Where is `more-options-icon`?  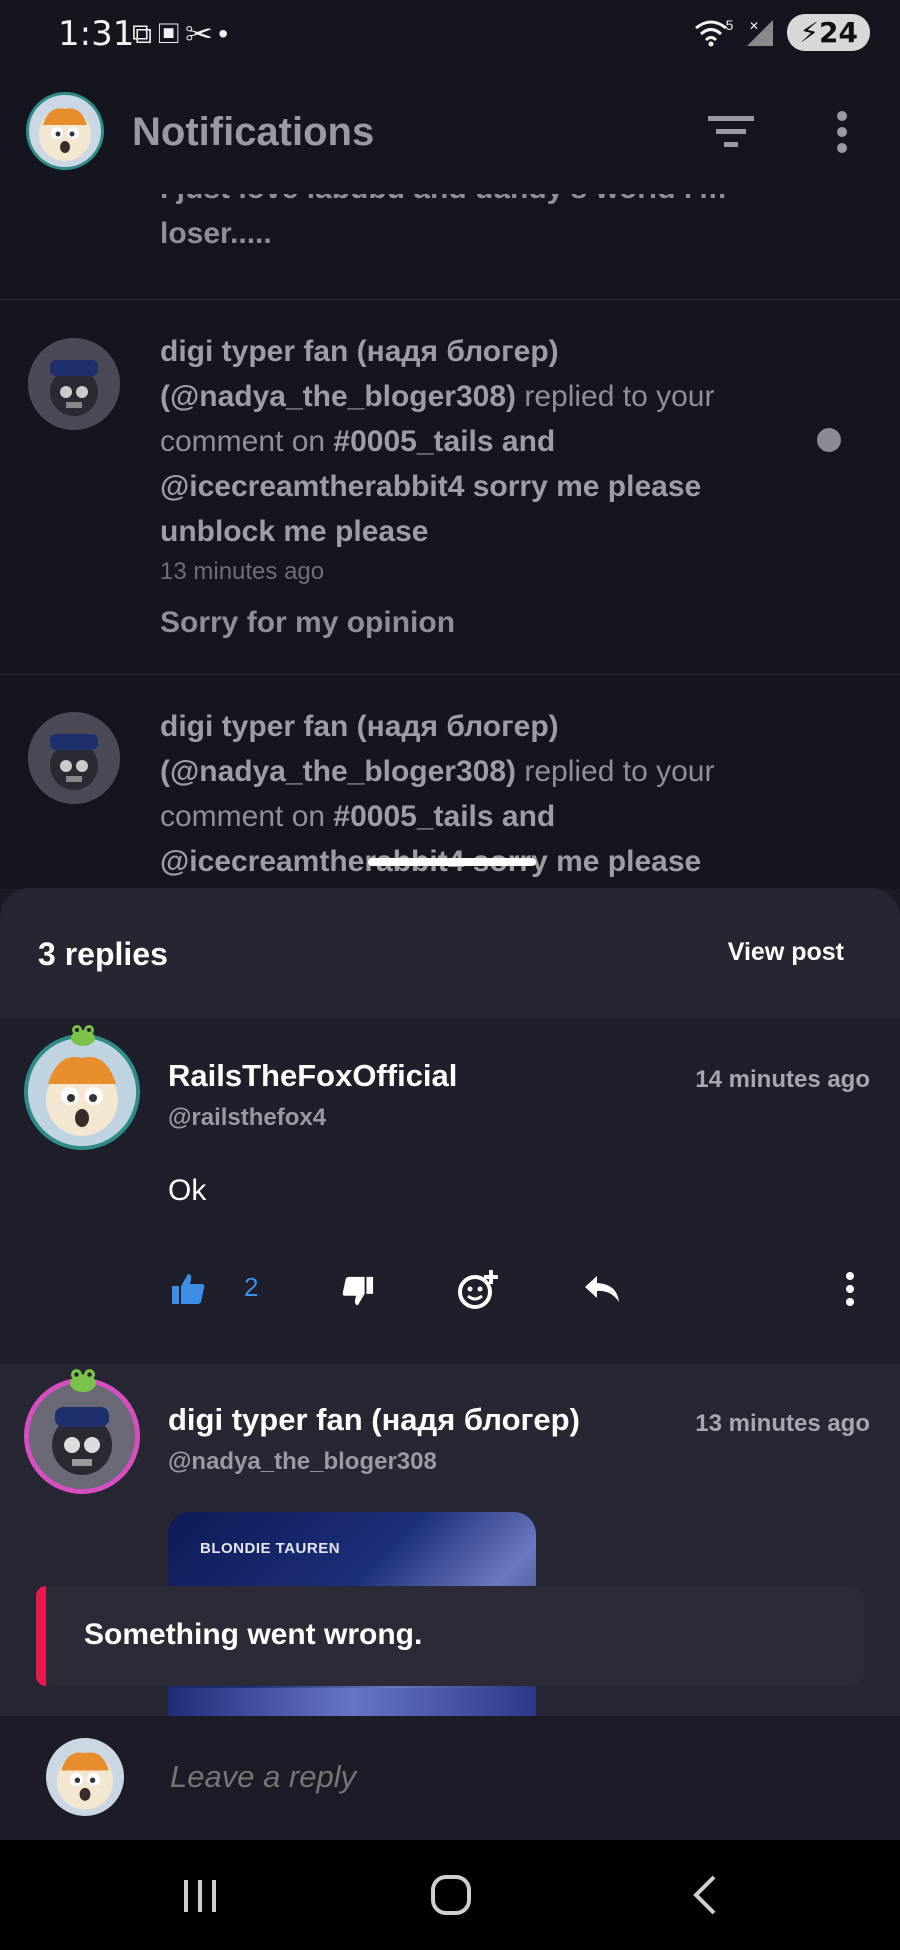
more-options-icon is located at coordinates (842, 132).